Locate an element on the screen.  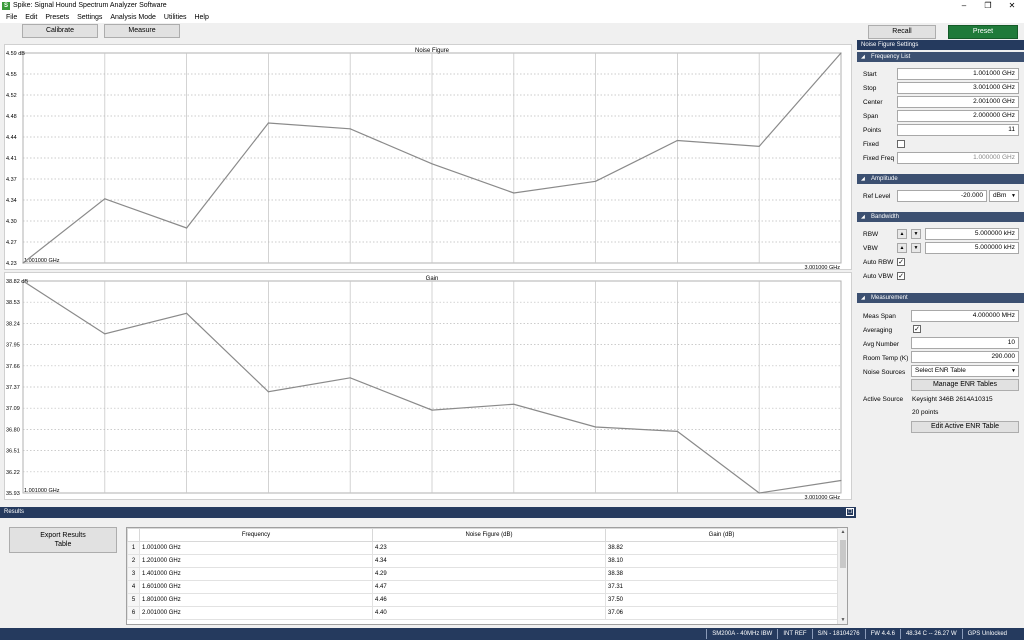
status-temperature-power: 48.34 C -- 26.27 W is located at coordinates (930, 634).